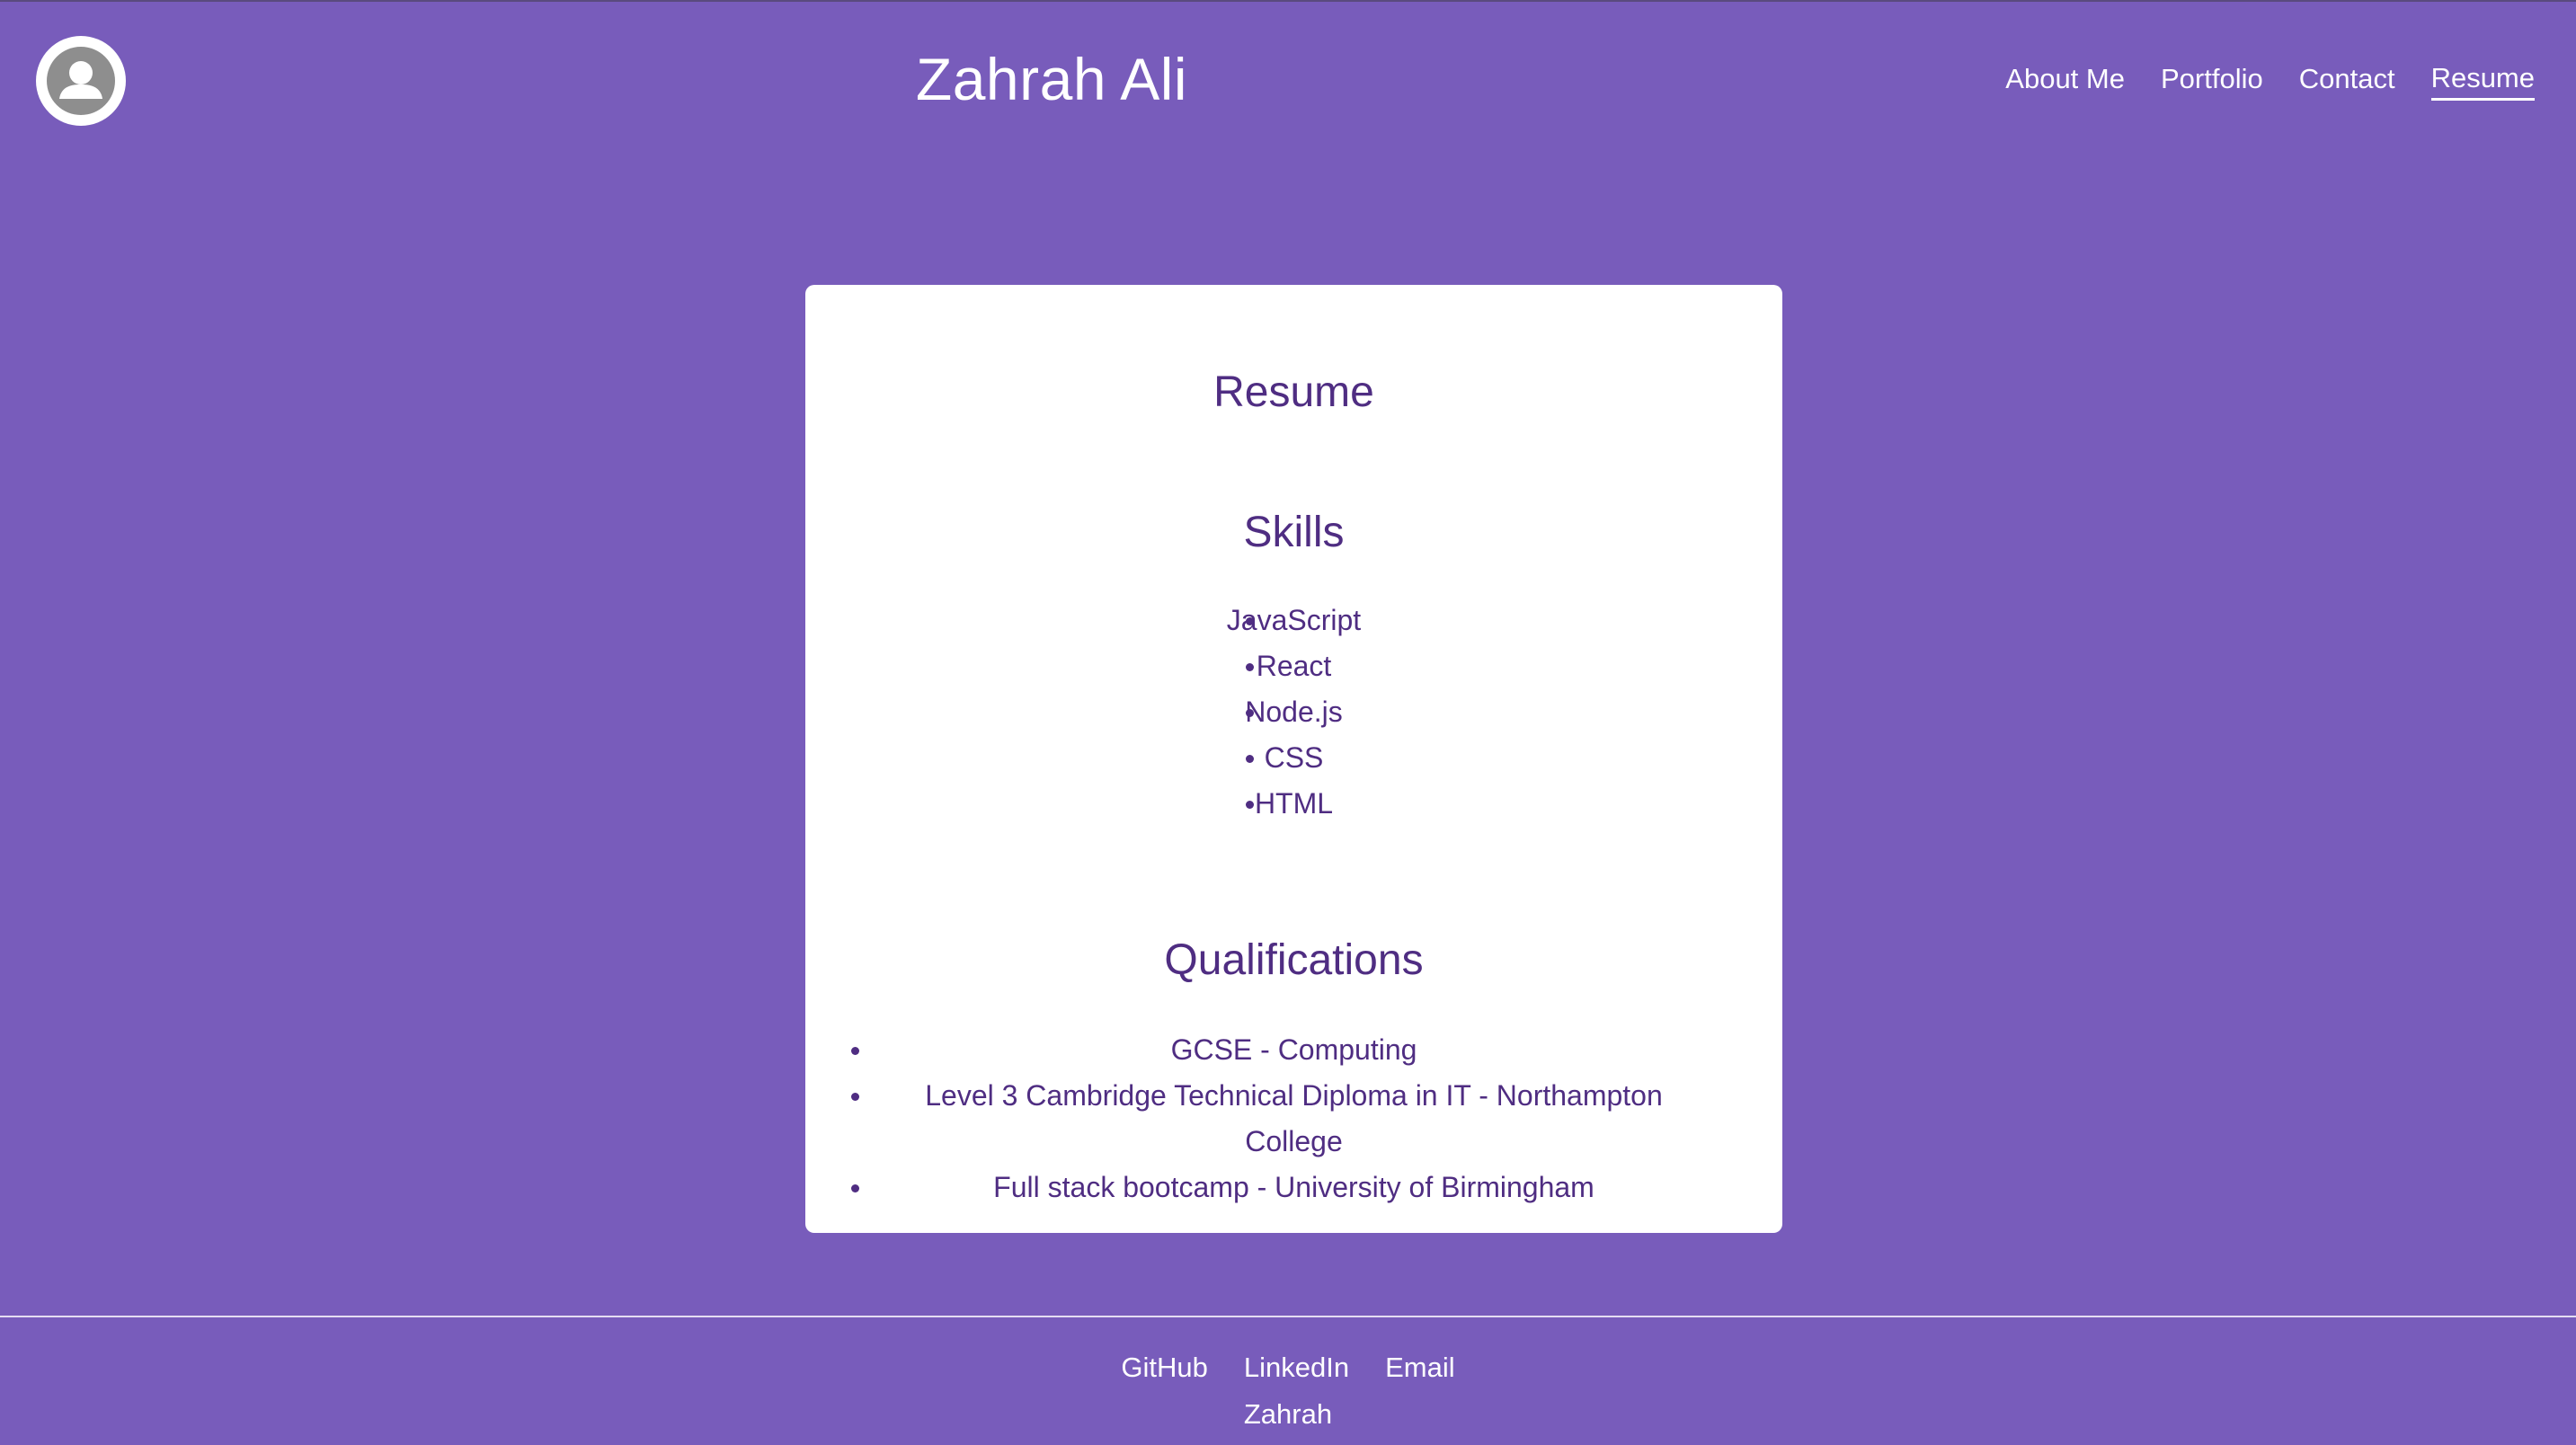 The width and height of the screenshot is (2576, 1445). Describe the element at coordinates (1288, 1414) in the screenshot. I see `footer-name: Zahrah` at that location.